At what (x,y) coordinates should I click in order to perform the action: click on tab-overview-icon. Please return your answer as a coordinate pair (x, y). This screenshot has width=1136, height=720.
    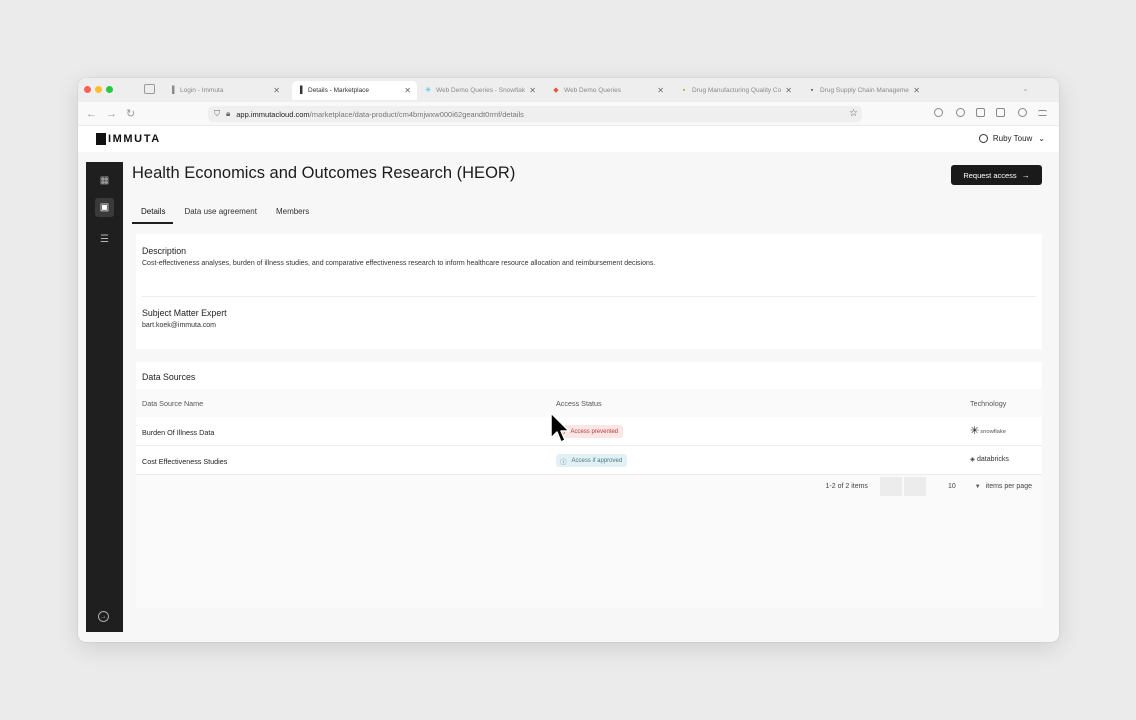
    Looking at the image, I should click on (149, 89).